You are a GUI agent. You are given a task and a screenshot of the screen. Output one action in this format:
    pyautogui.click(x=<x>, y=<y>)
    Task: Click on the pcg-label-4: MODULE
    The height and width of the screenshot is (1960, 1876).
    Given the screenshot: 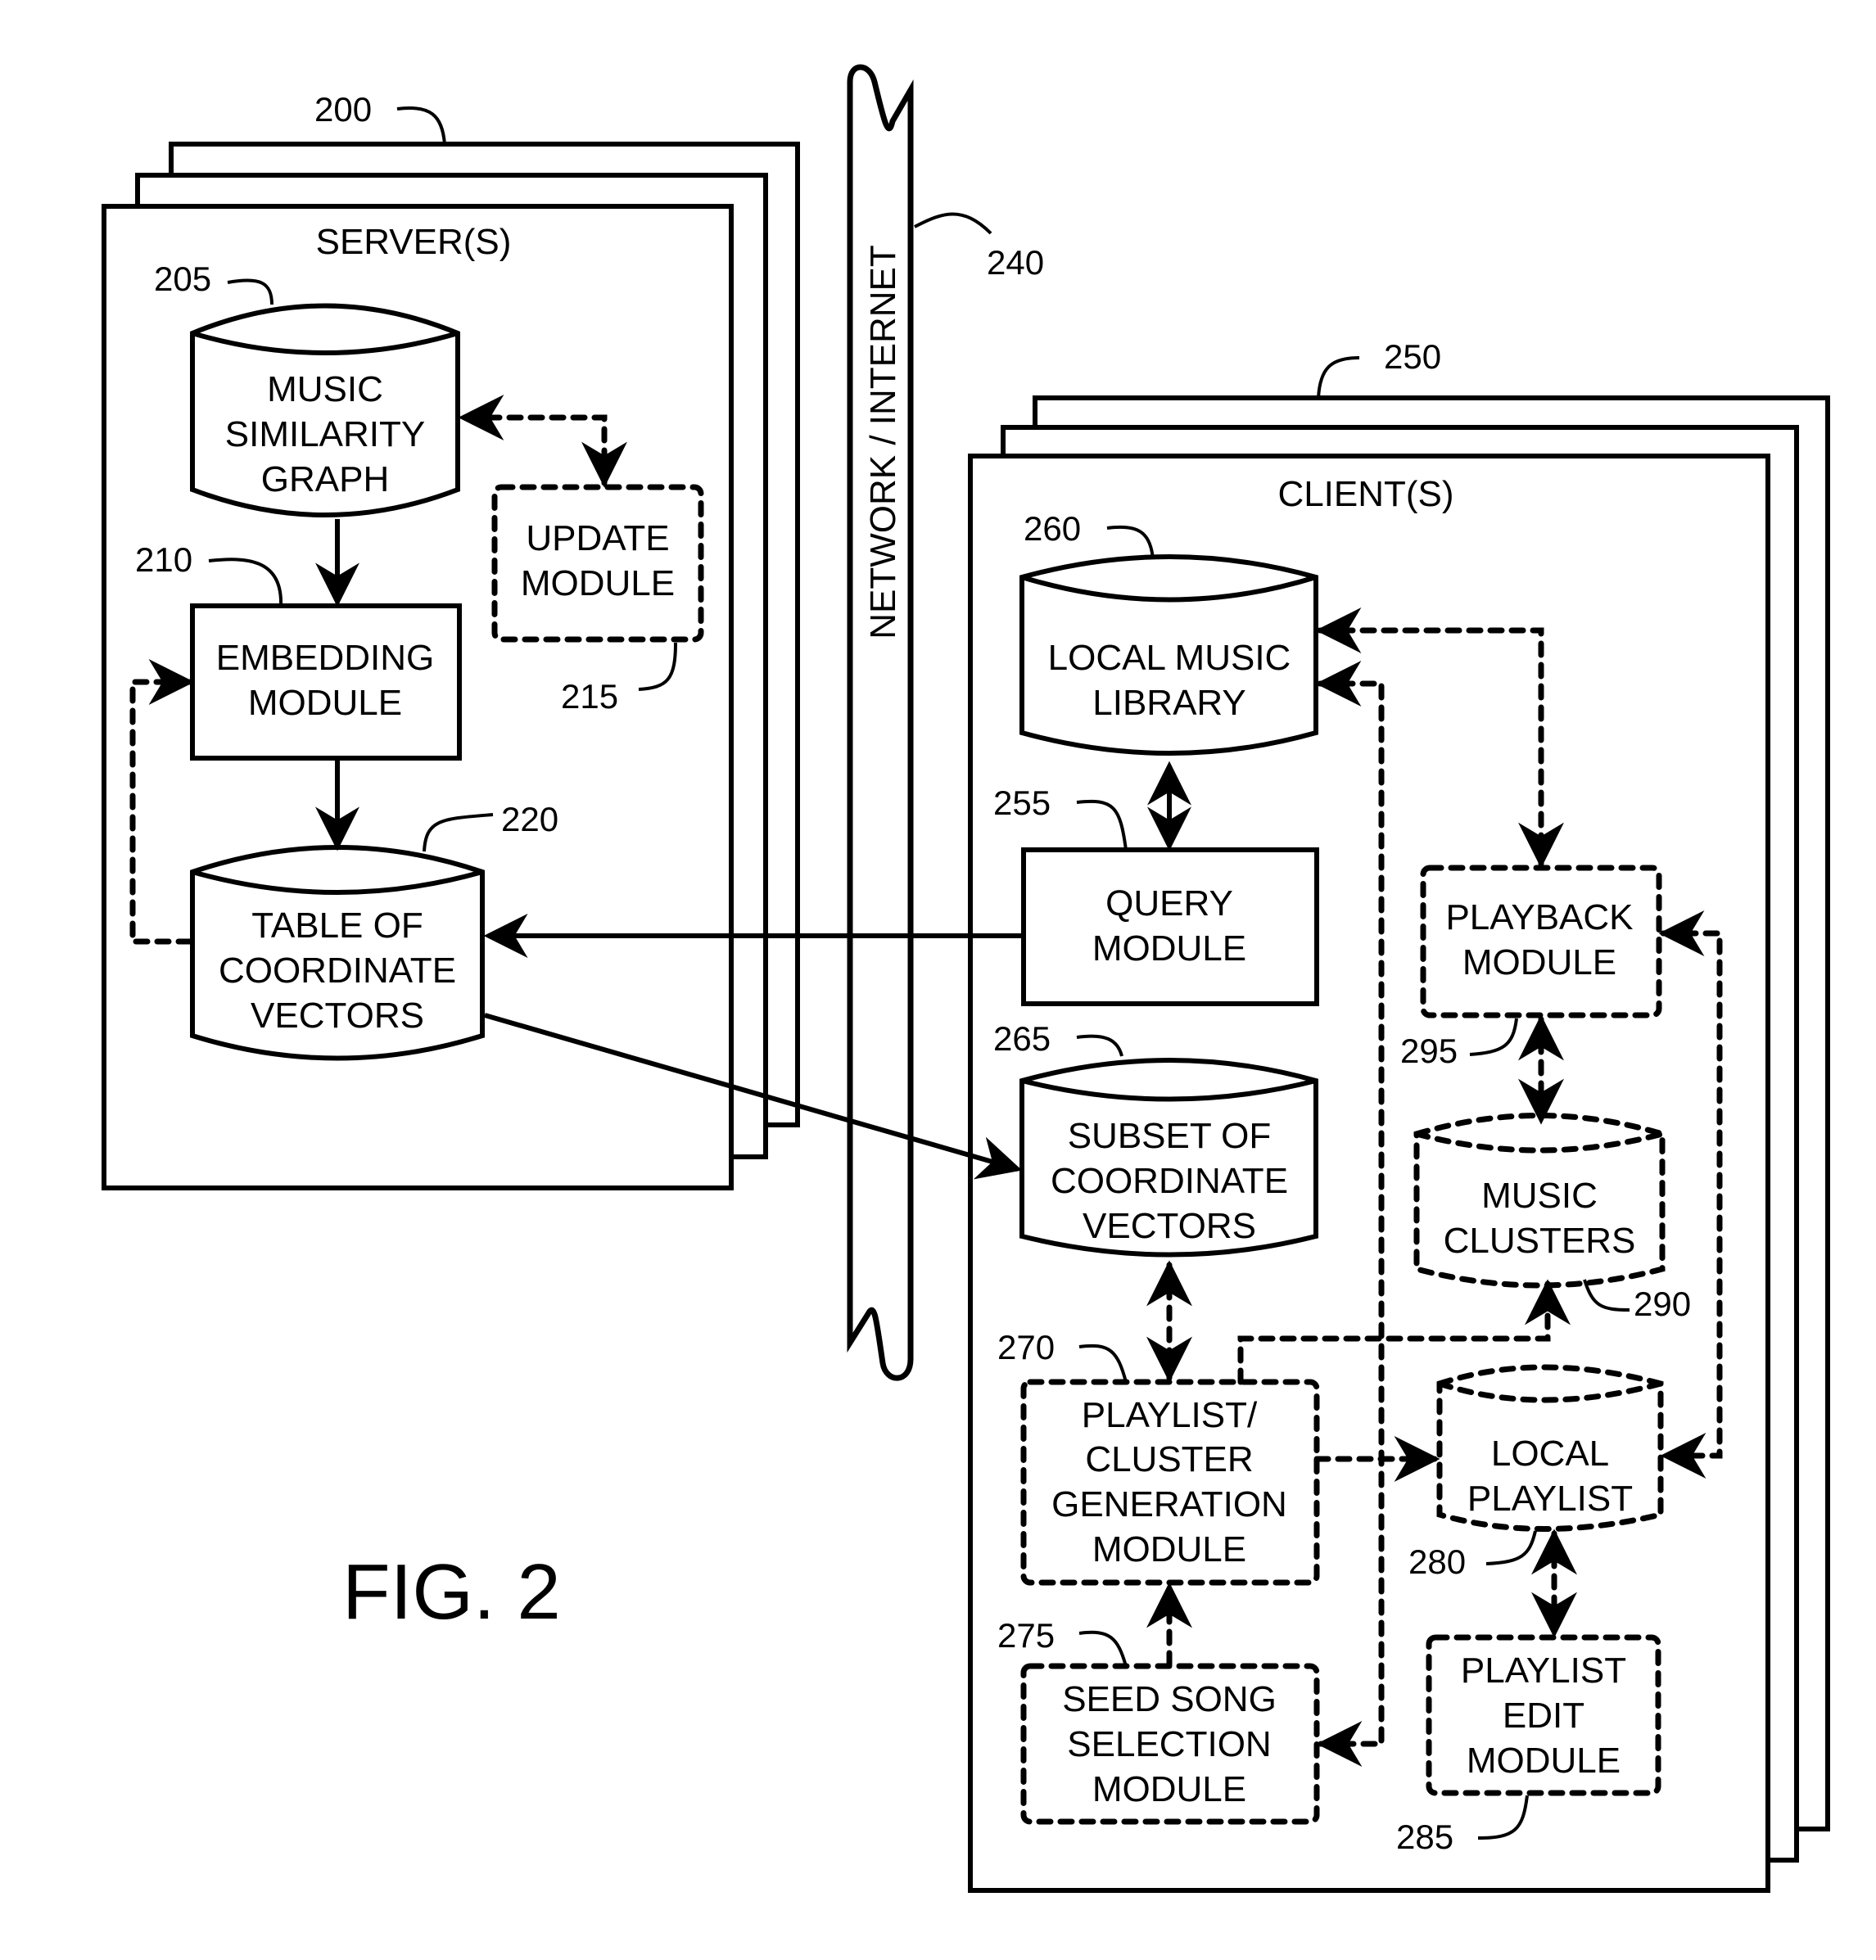 What is the action you would take?
    pyautogui.click(x=1169, y=1549)
    